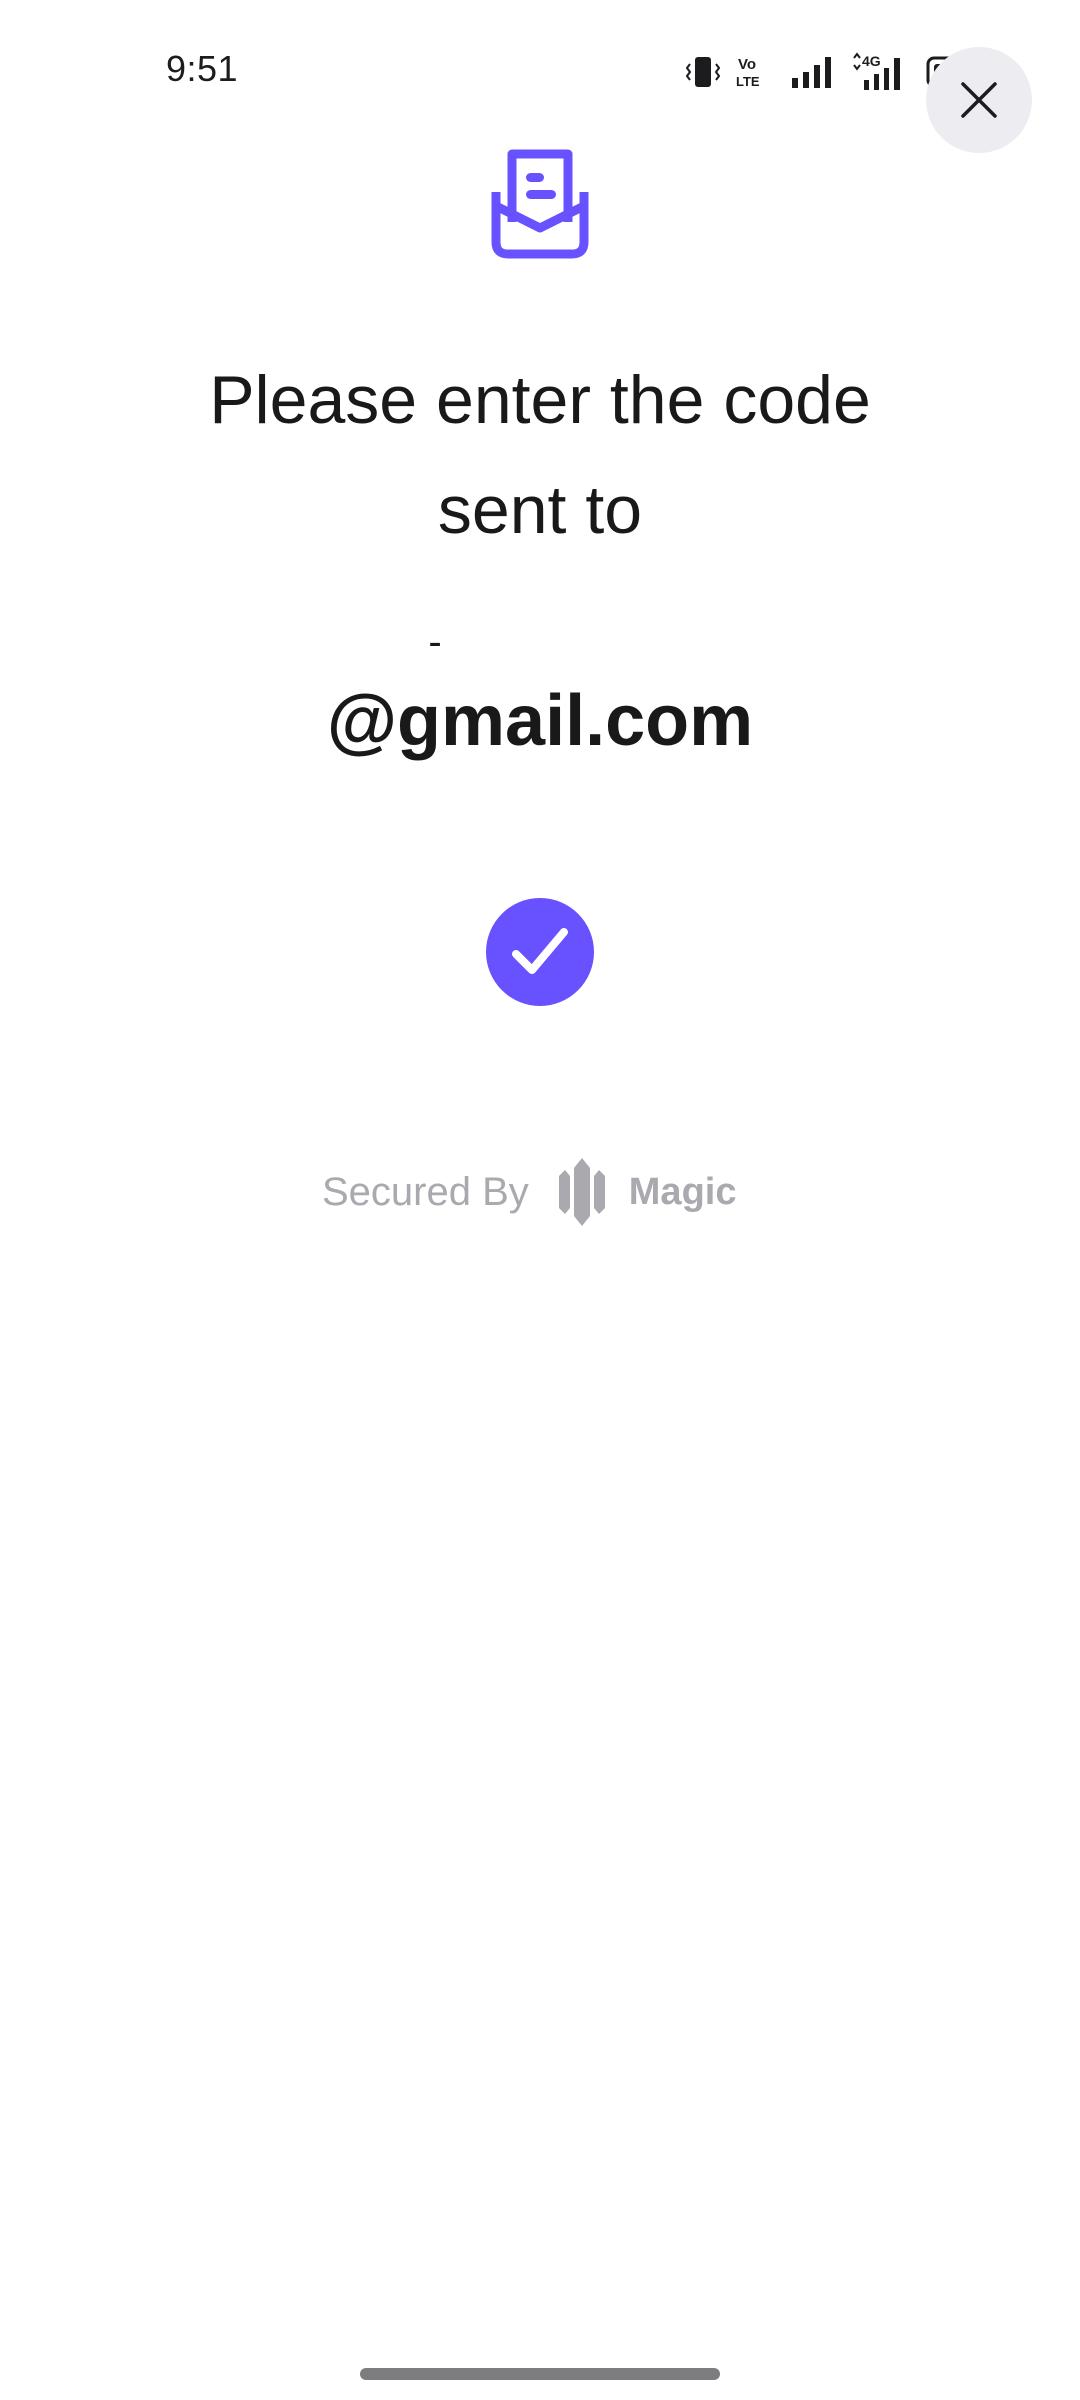 The height and width of the screenshot is (2400, 1080). What do you see at coordinates (540, 2374) in the screenshot?
I see `home-indicator` at bounding box center [540, 2374].